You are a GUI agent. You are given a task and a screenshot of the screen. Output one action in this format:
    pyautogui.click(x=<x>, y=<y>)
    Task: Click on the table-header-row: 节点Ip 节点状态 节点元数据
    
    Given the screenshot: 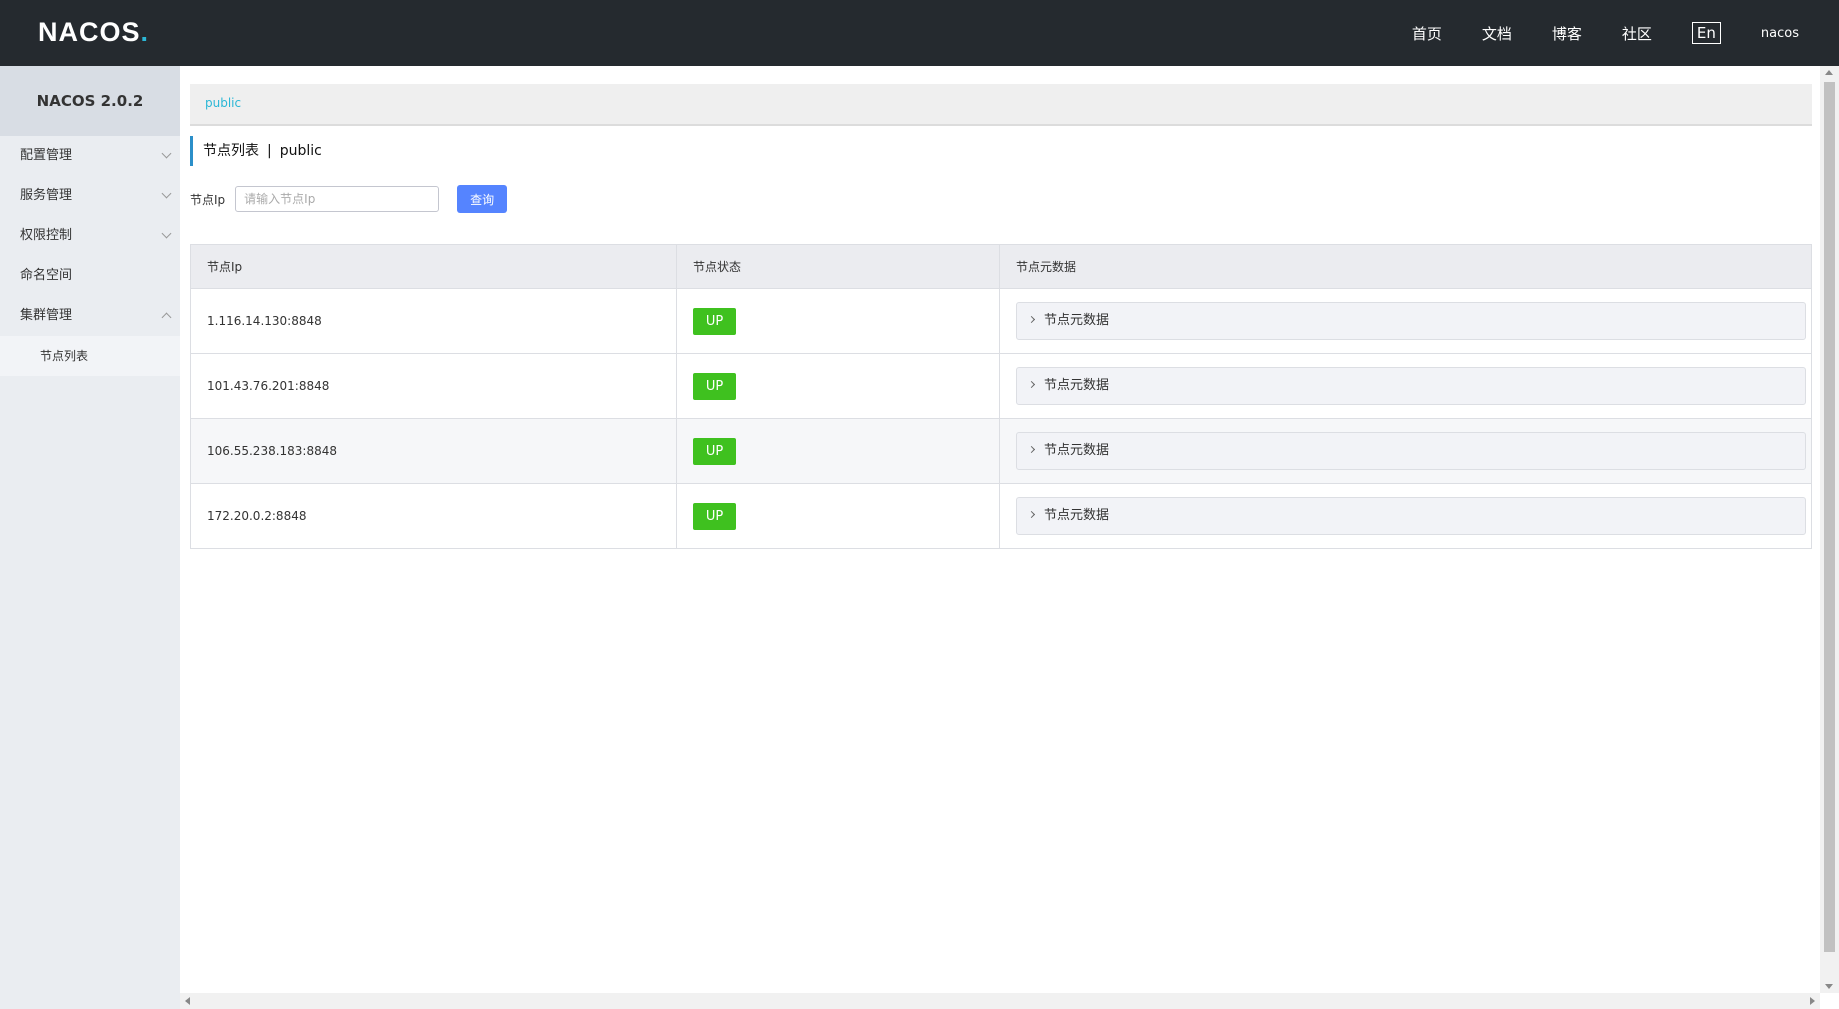 What is the action you would take?
    pyautogui.click(x=1001, y=266)
    